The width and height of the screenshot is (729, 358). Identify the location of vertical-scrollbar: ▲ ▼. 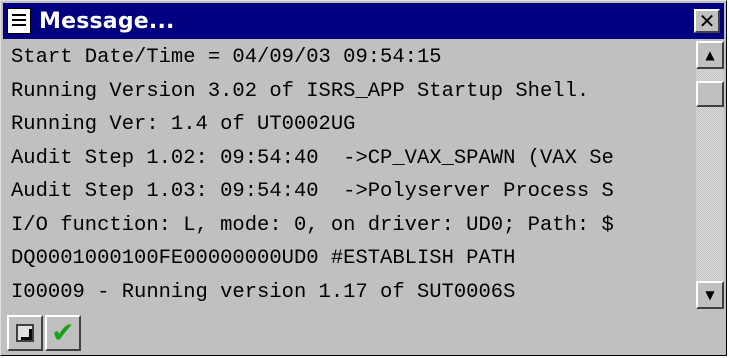
(710, 175).